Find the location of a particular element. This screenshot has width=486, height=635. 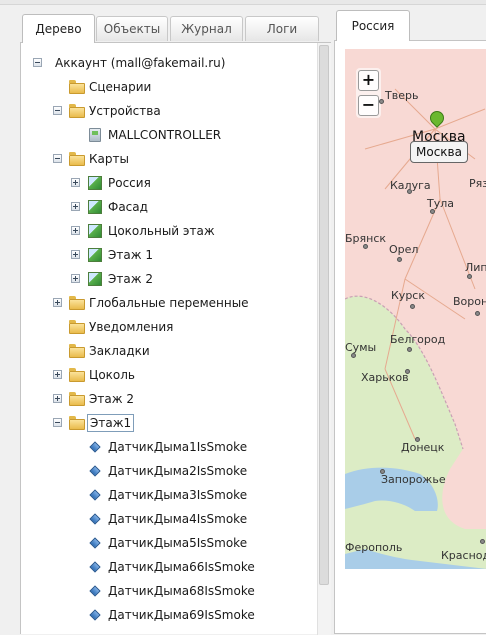

tree-item-selected: Этаж1 is located at coordinates (166, 423).